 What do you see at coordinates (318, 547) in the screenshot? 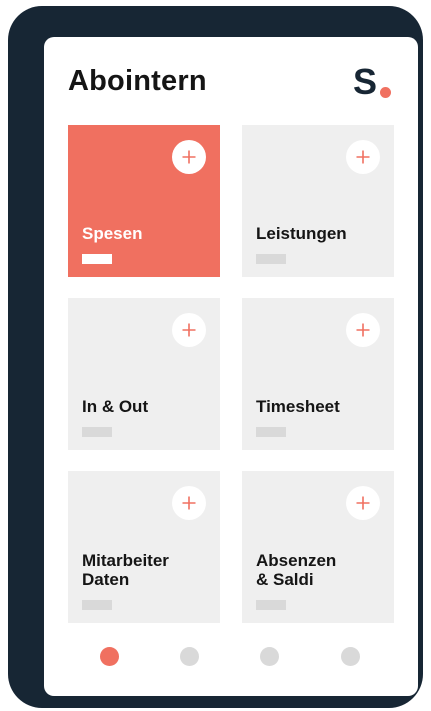
I see `tile-absenzen-saldi: Absenzen & Saldi` at bounding box center [318, 547].